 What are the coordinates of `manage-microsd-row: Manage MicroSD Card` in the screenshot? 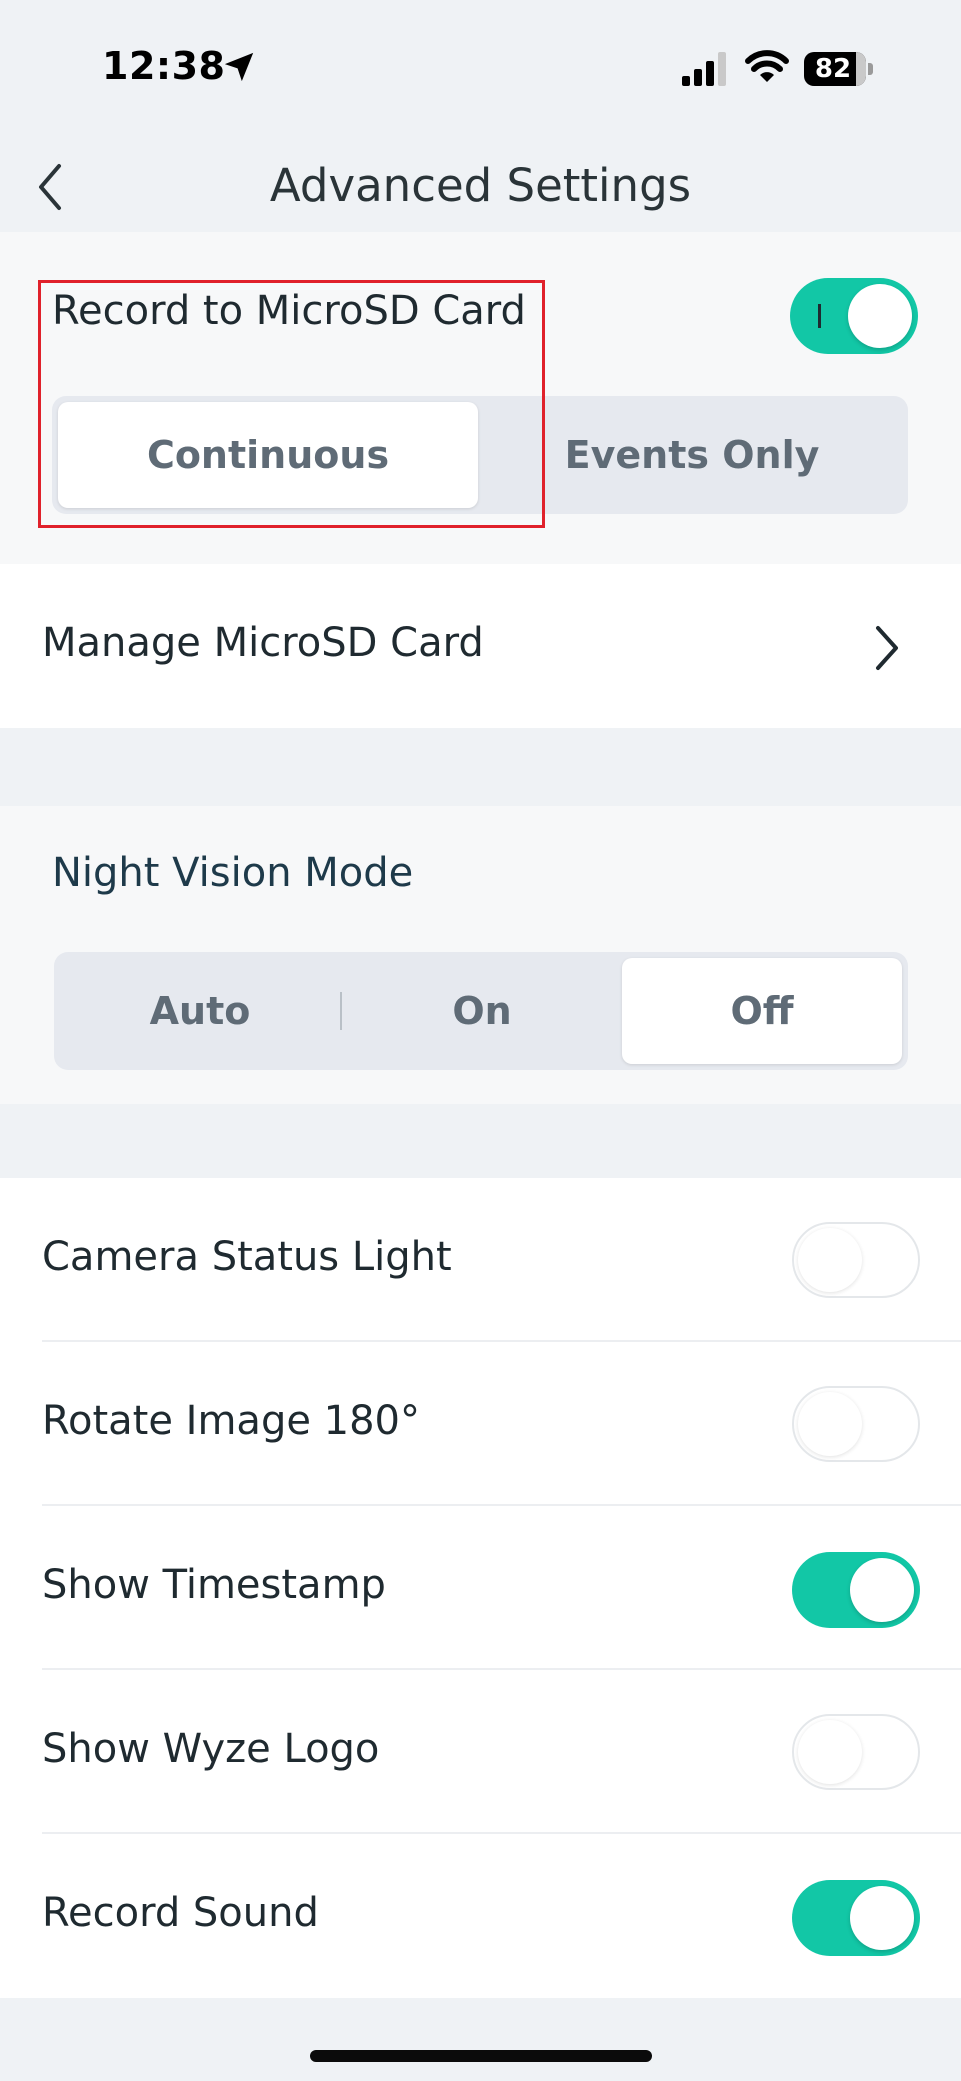 It's located at (480, 646).